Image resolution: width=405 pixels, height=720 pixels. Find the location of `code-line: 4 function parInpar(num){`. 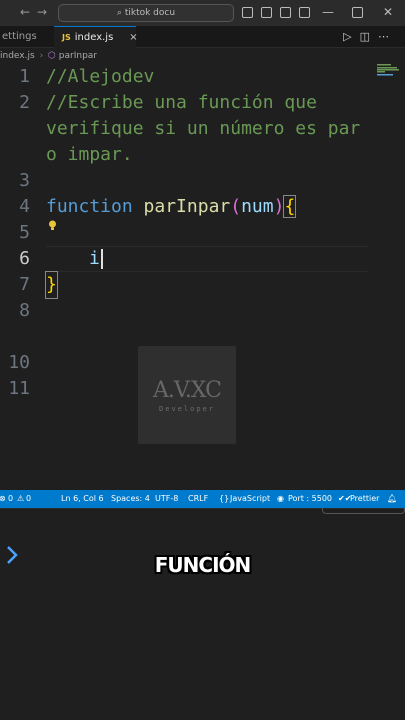

code-line: 4 function parInpar(num){ is located at coordinates (202, 207).